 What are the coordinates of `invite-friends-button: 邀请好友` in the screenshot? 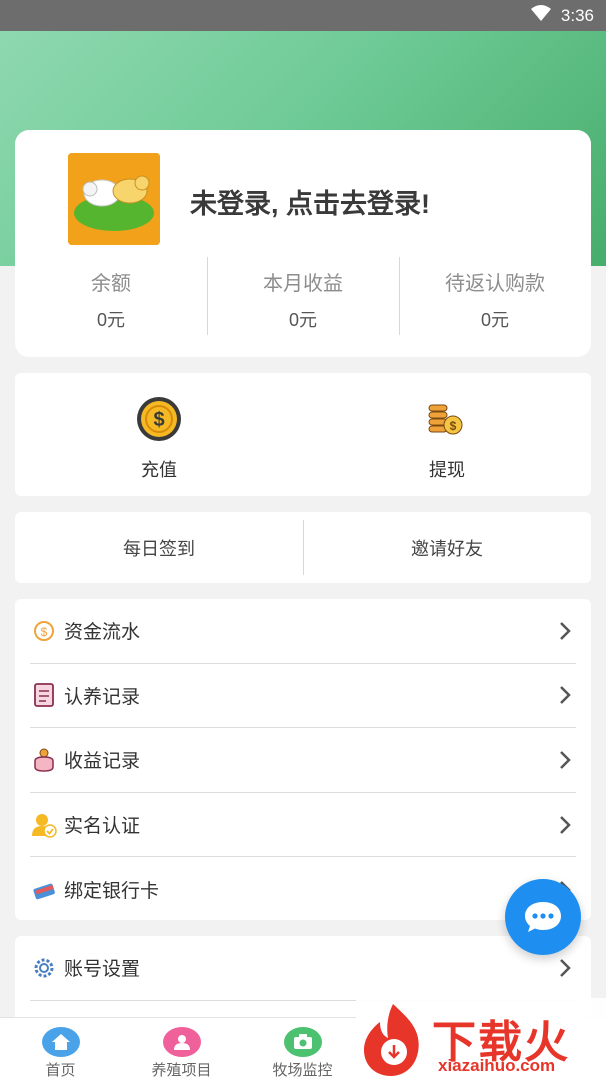 It's located at (447, 547).